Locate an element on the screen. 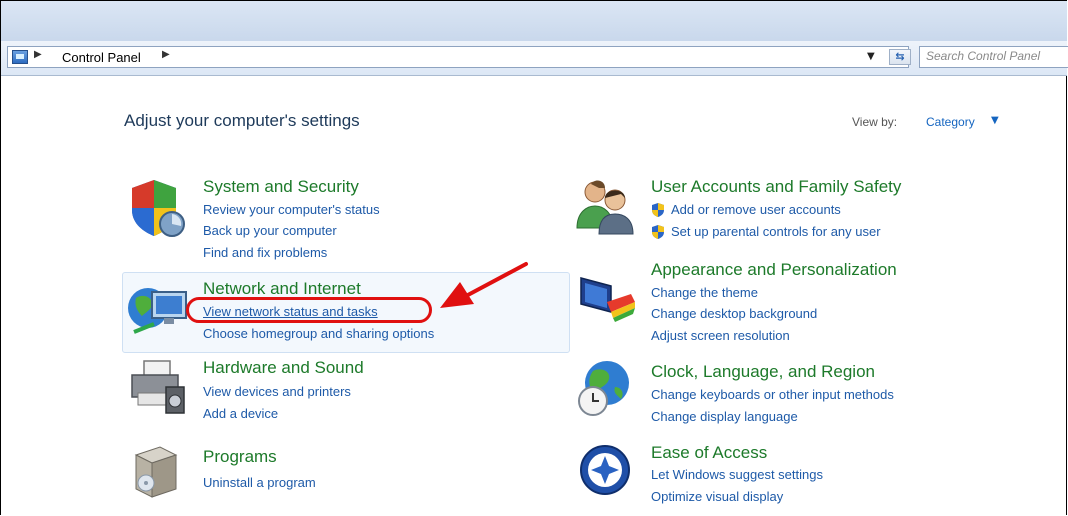  link-view-devices-printers: View devices and printers is located at coordinates (277, 391).